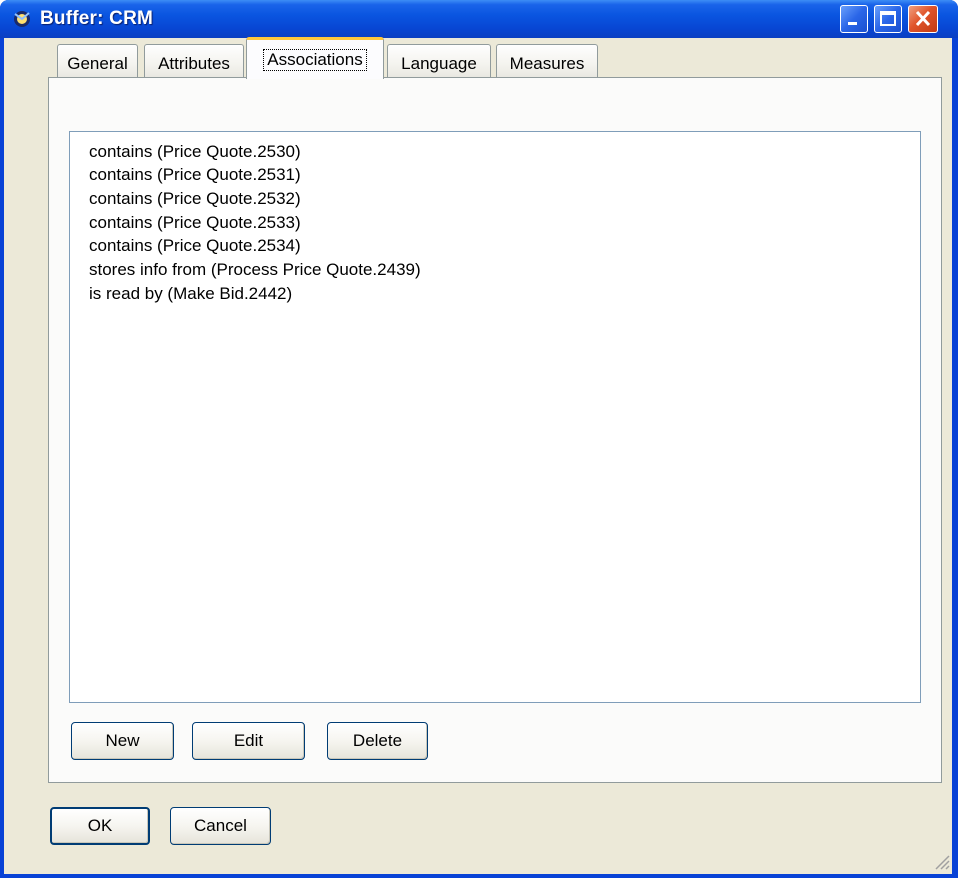 Image resolution: width=958 pixels, height=878 pixels. Describe the element at coordinates (220, 826) in the screenshot. I see `cancel-button: Cancel` at that location.